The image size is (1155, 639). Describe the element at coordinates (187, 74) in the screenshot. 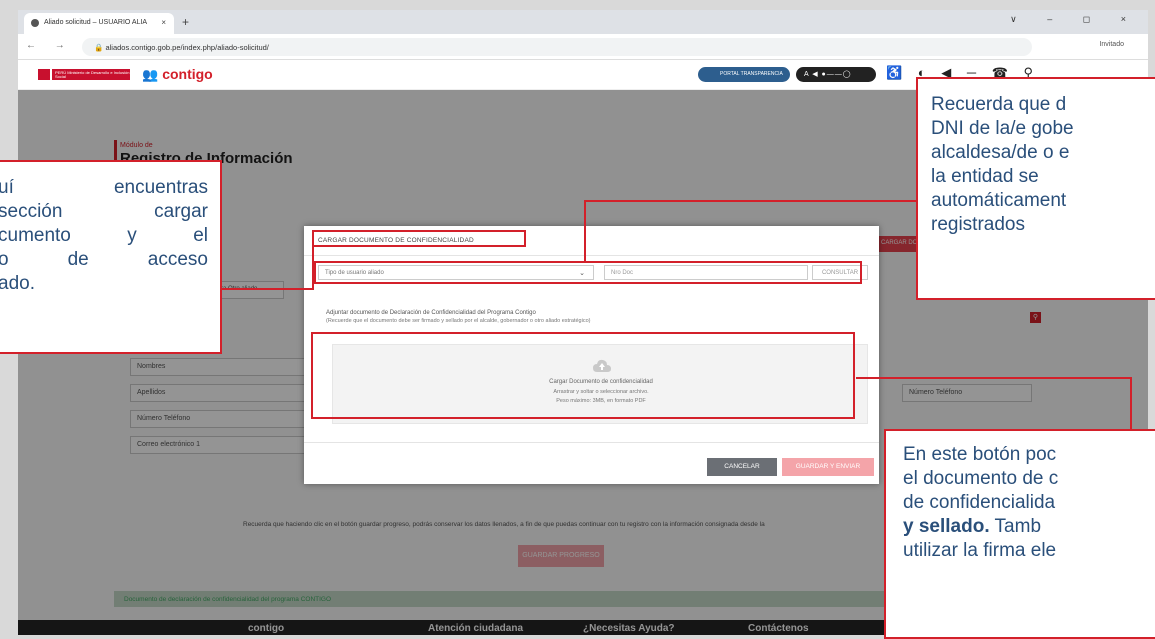

I see `brand-name: contigo` at that location.